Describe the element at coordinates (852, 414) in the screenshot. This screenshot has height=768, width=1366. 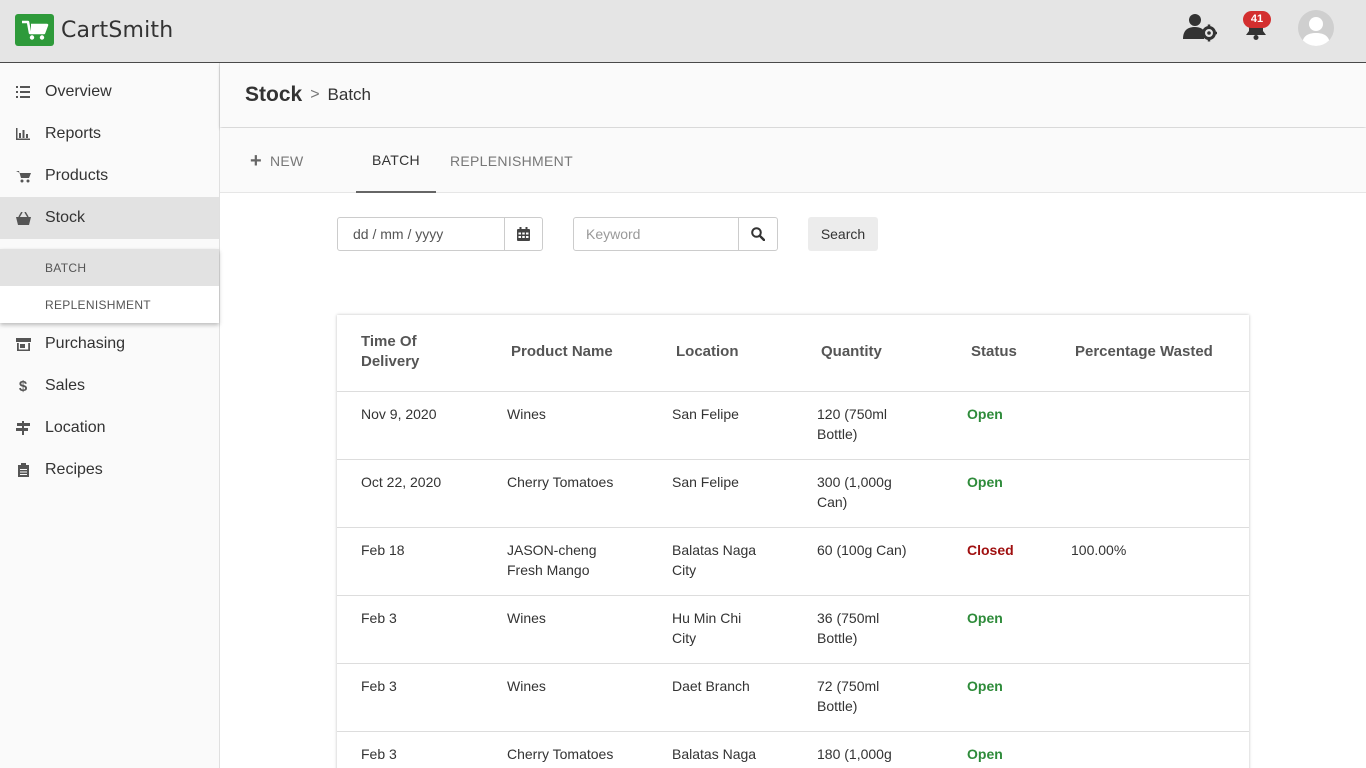
I see `cell-quantity-line: 120 (750ml` at that location.